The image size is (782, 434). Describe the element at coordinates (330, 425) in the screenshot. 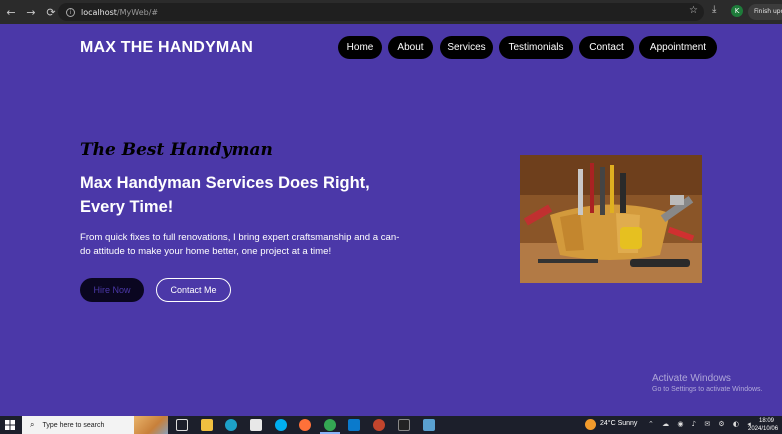

I see `chrome-icon` at that location.